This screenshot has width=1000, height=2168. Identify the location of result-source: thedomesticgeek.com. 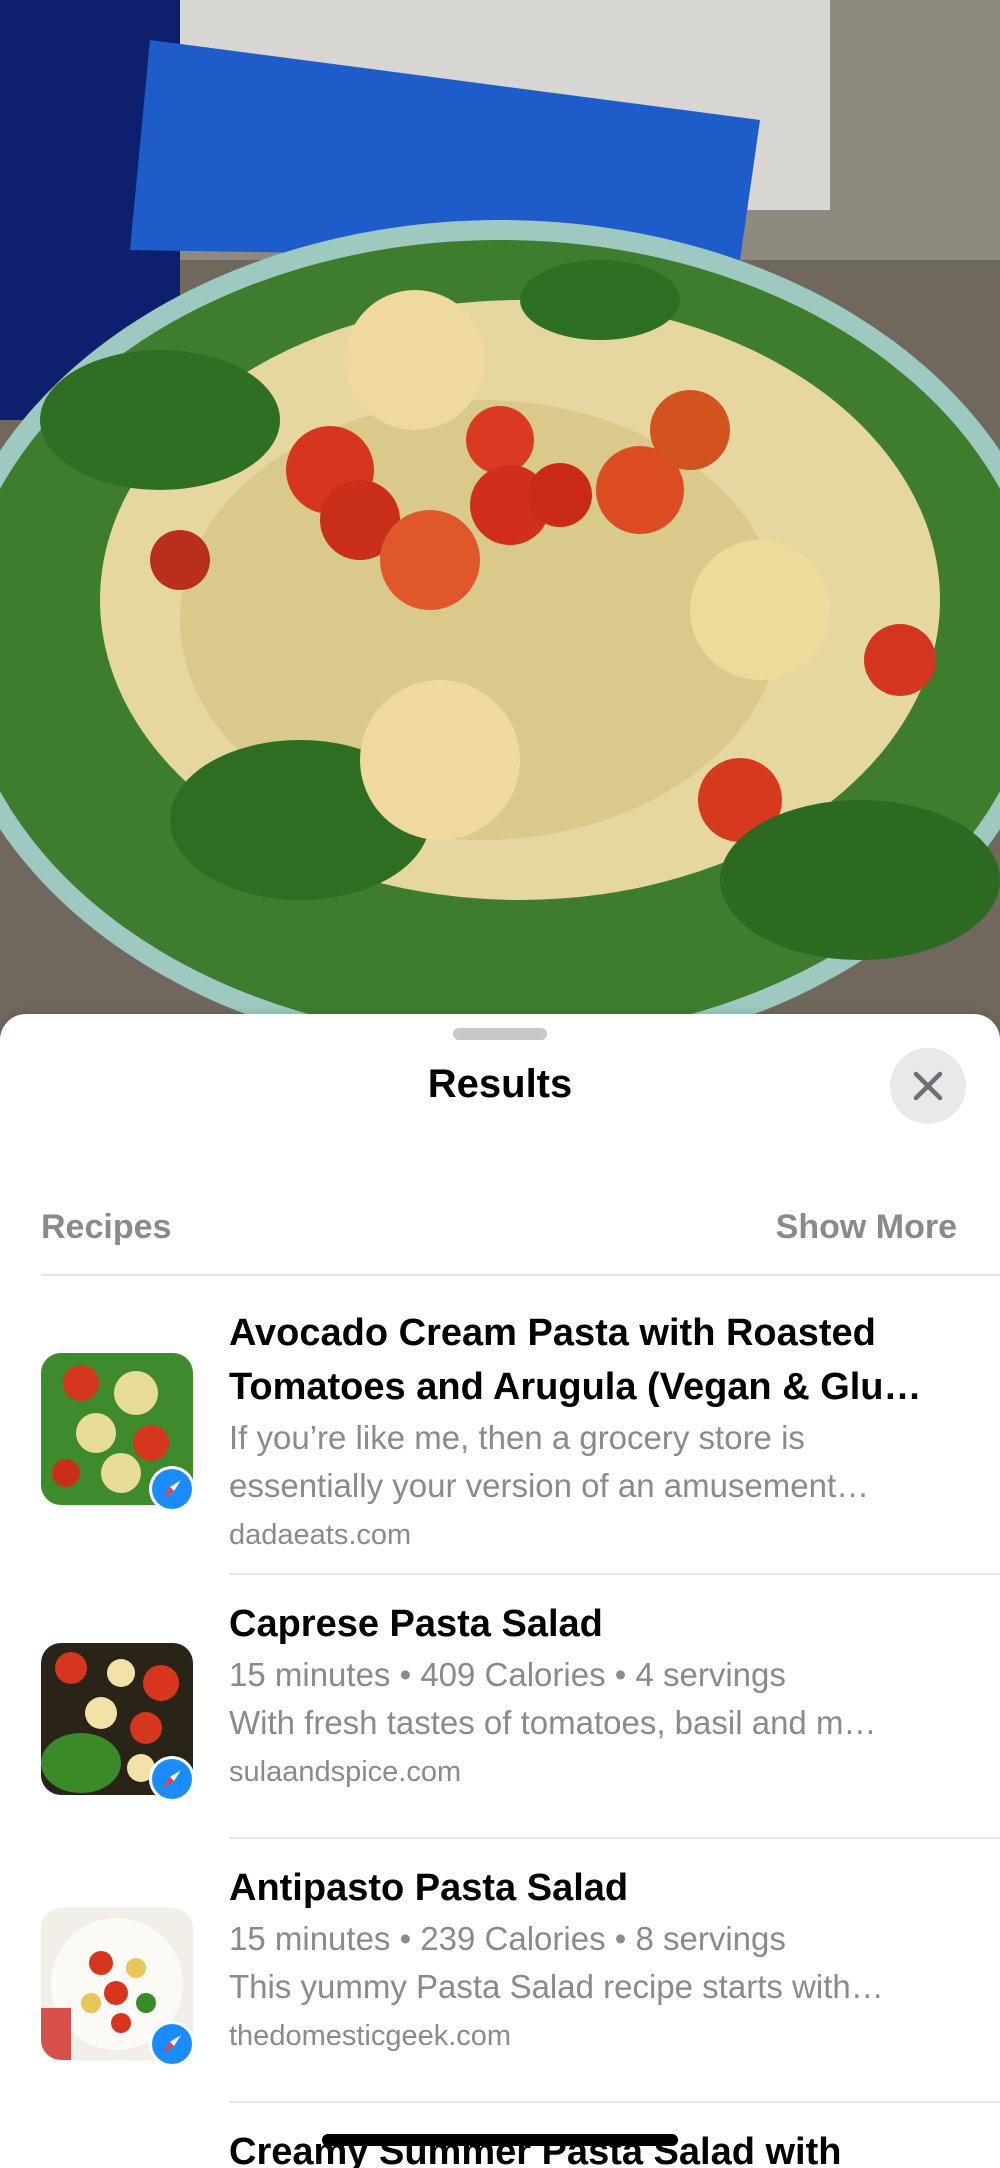
(370, 2036).